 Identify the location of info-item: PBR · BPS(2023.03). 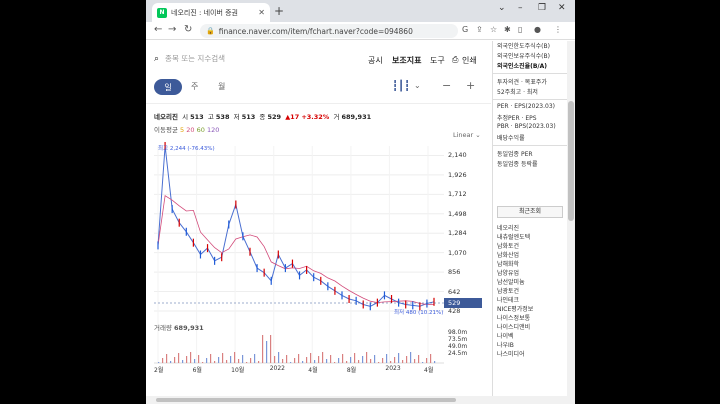
(526, 126).